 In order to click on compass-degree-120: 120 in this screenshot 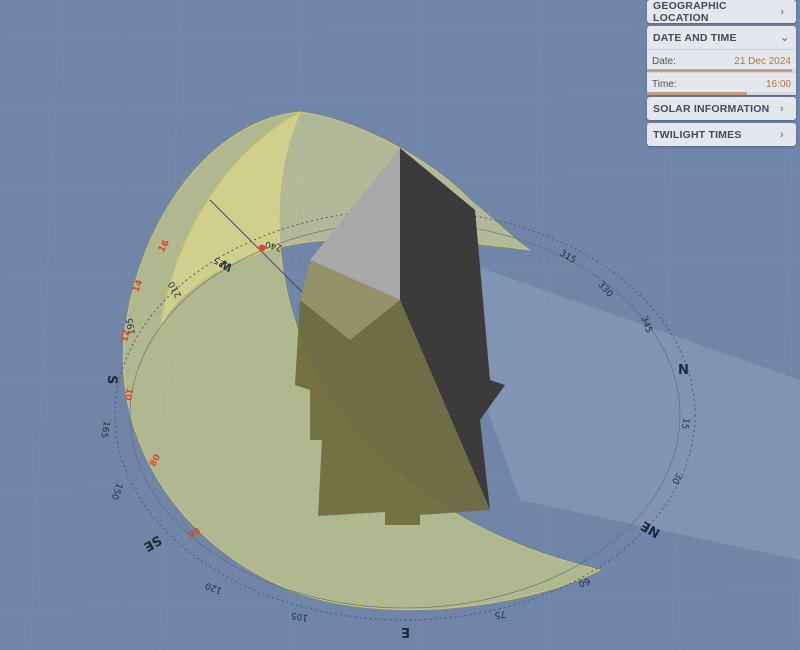, I will do `click(214, 587)`.